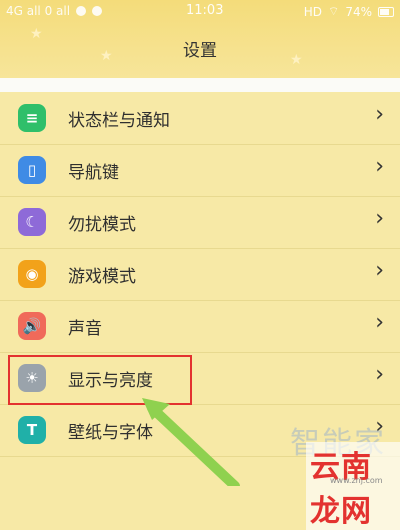  What do you see at coordinates (191, 442) in the screenshot?
I see `pointer-arrow-icon` at bounding box center [191, 442].